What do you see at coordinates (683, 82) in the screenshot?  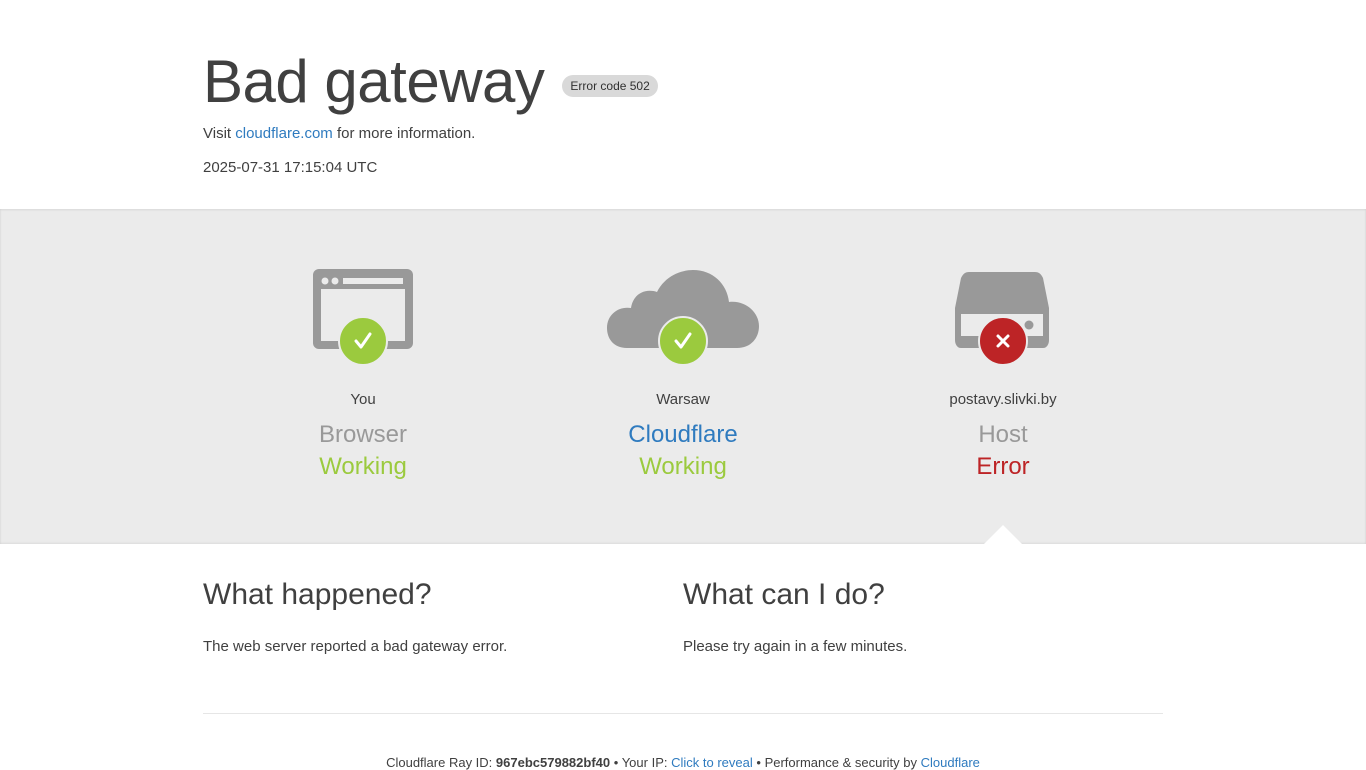 I see `title-row: Bad gateway Error code 502` at bounding box center [683, 82].